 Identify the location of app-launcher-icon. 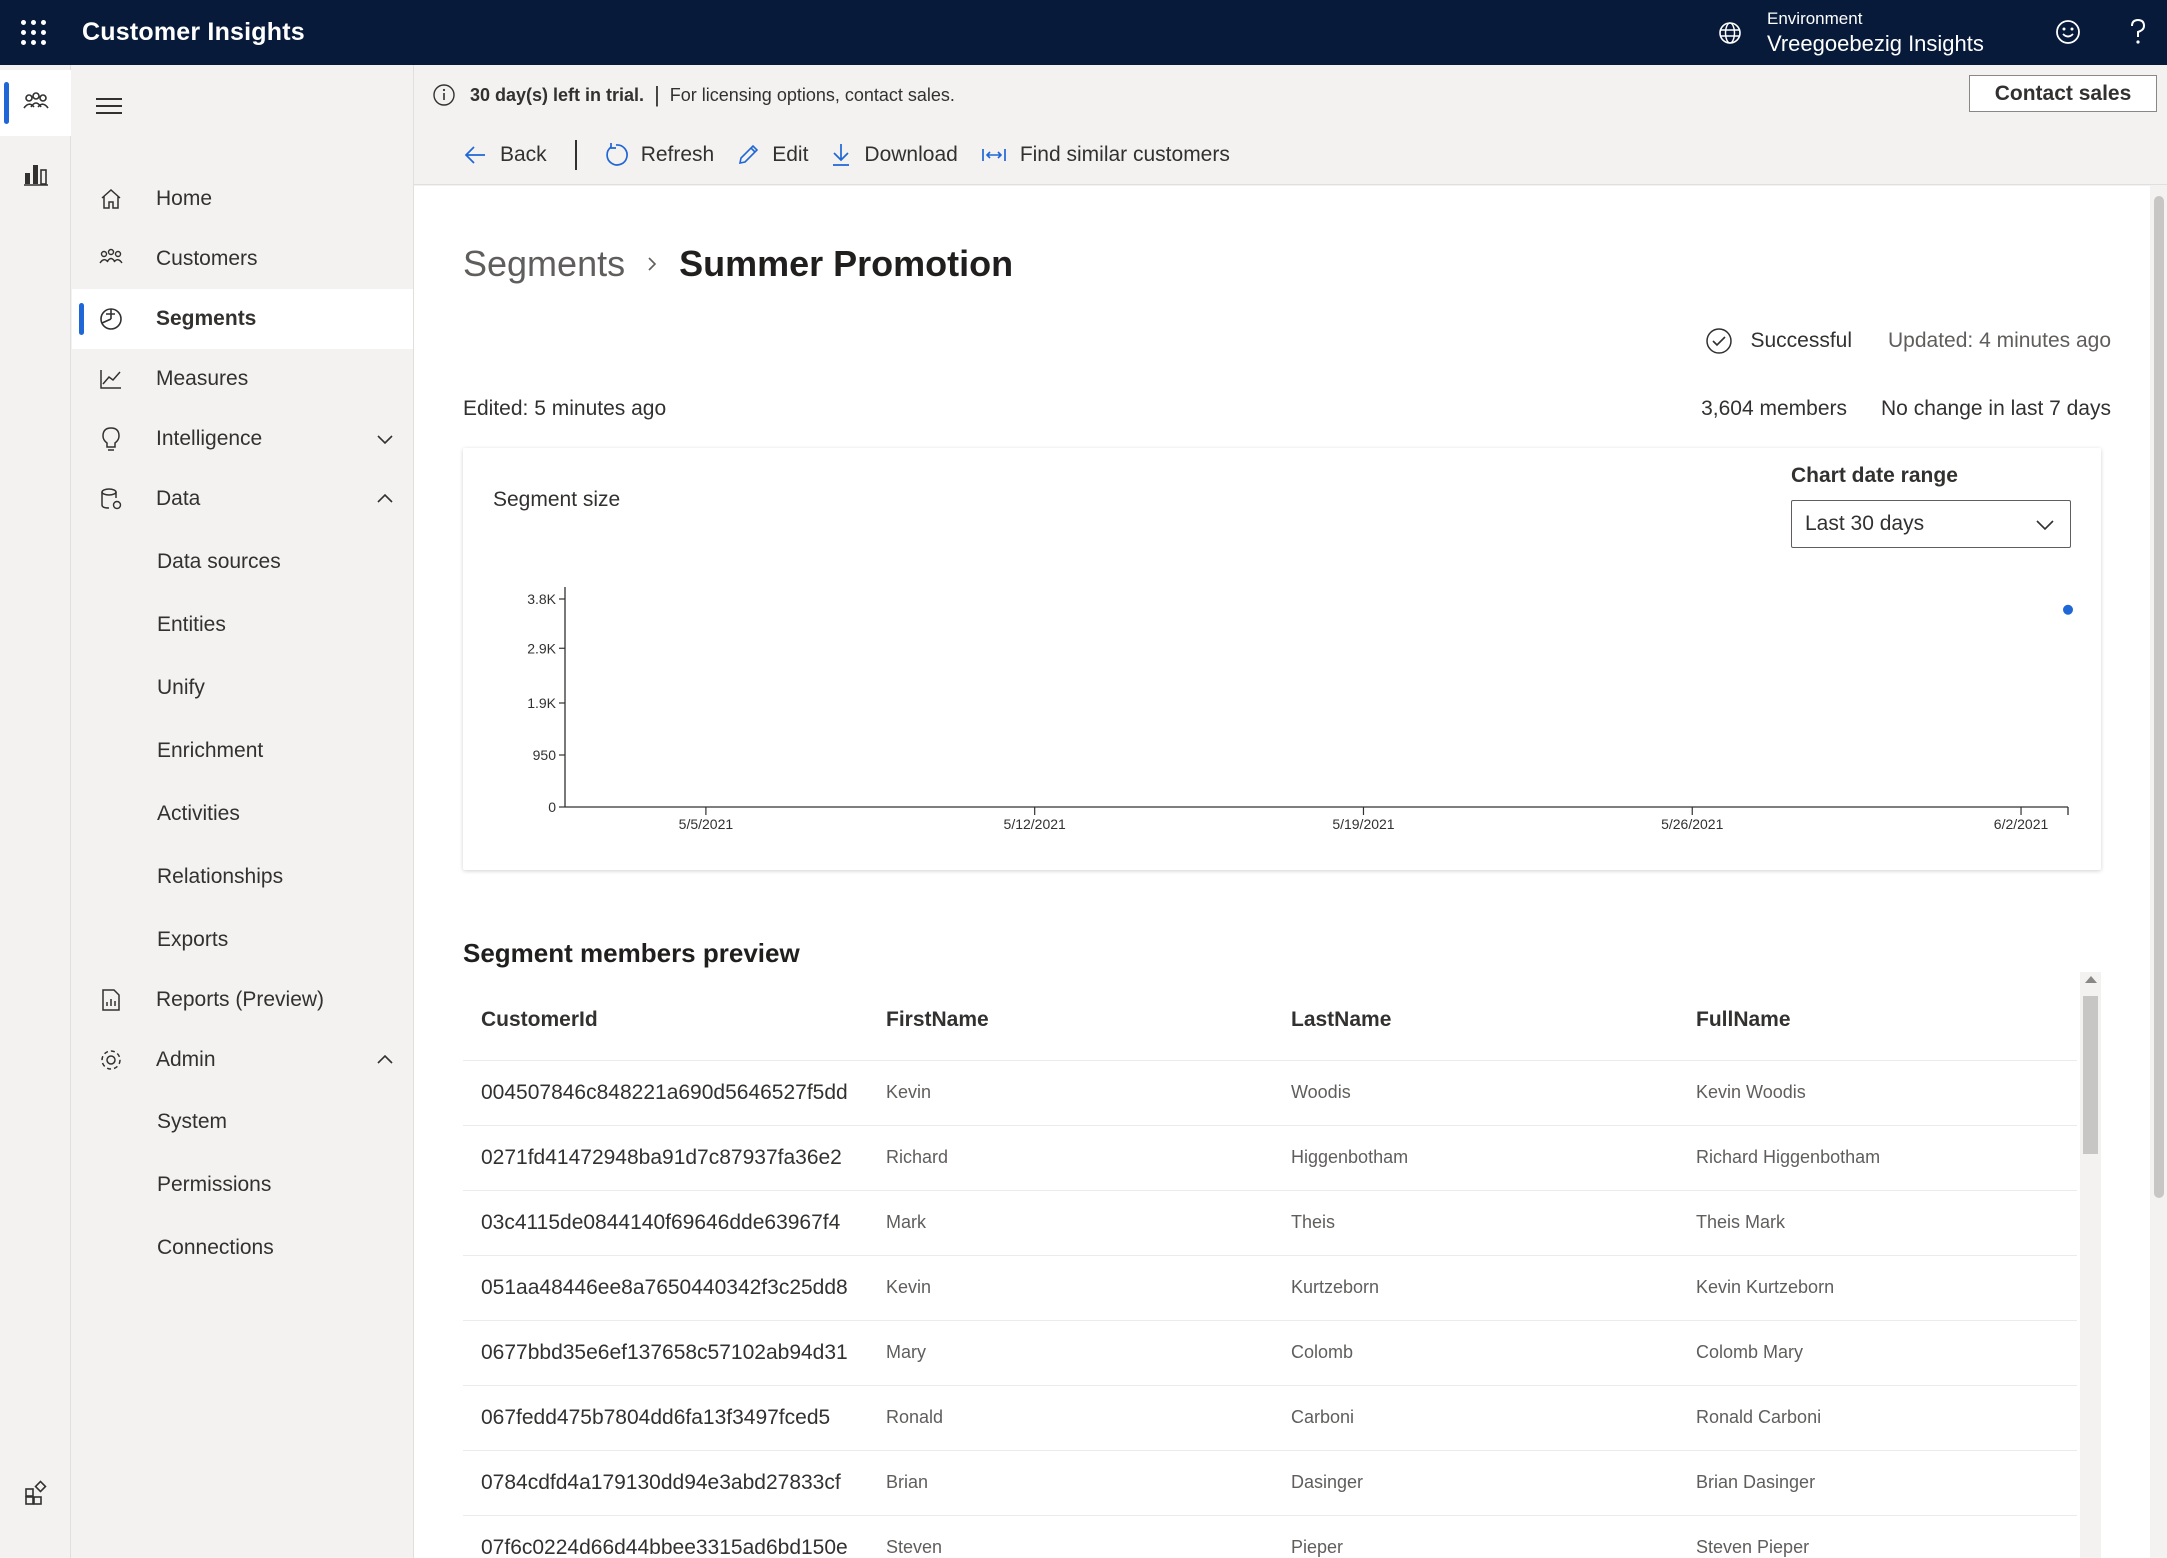
(33, 32).